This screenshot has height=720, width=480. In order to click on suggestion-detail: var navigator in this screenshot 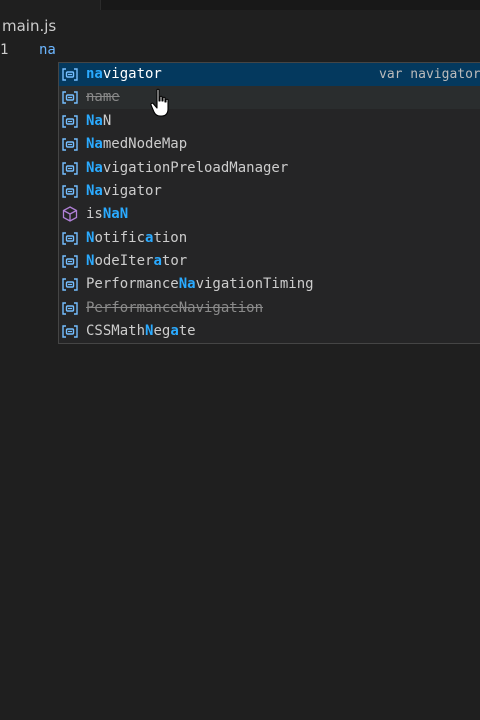, I will do `click(429, 74)`.